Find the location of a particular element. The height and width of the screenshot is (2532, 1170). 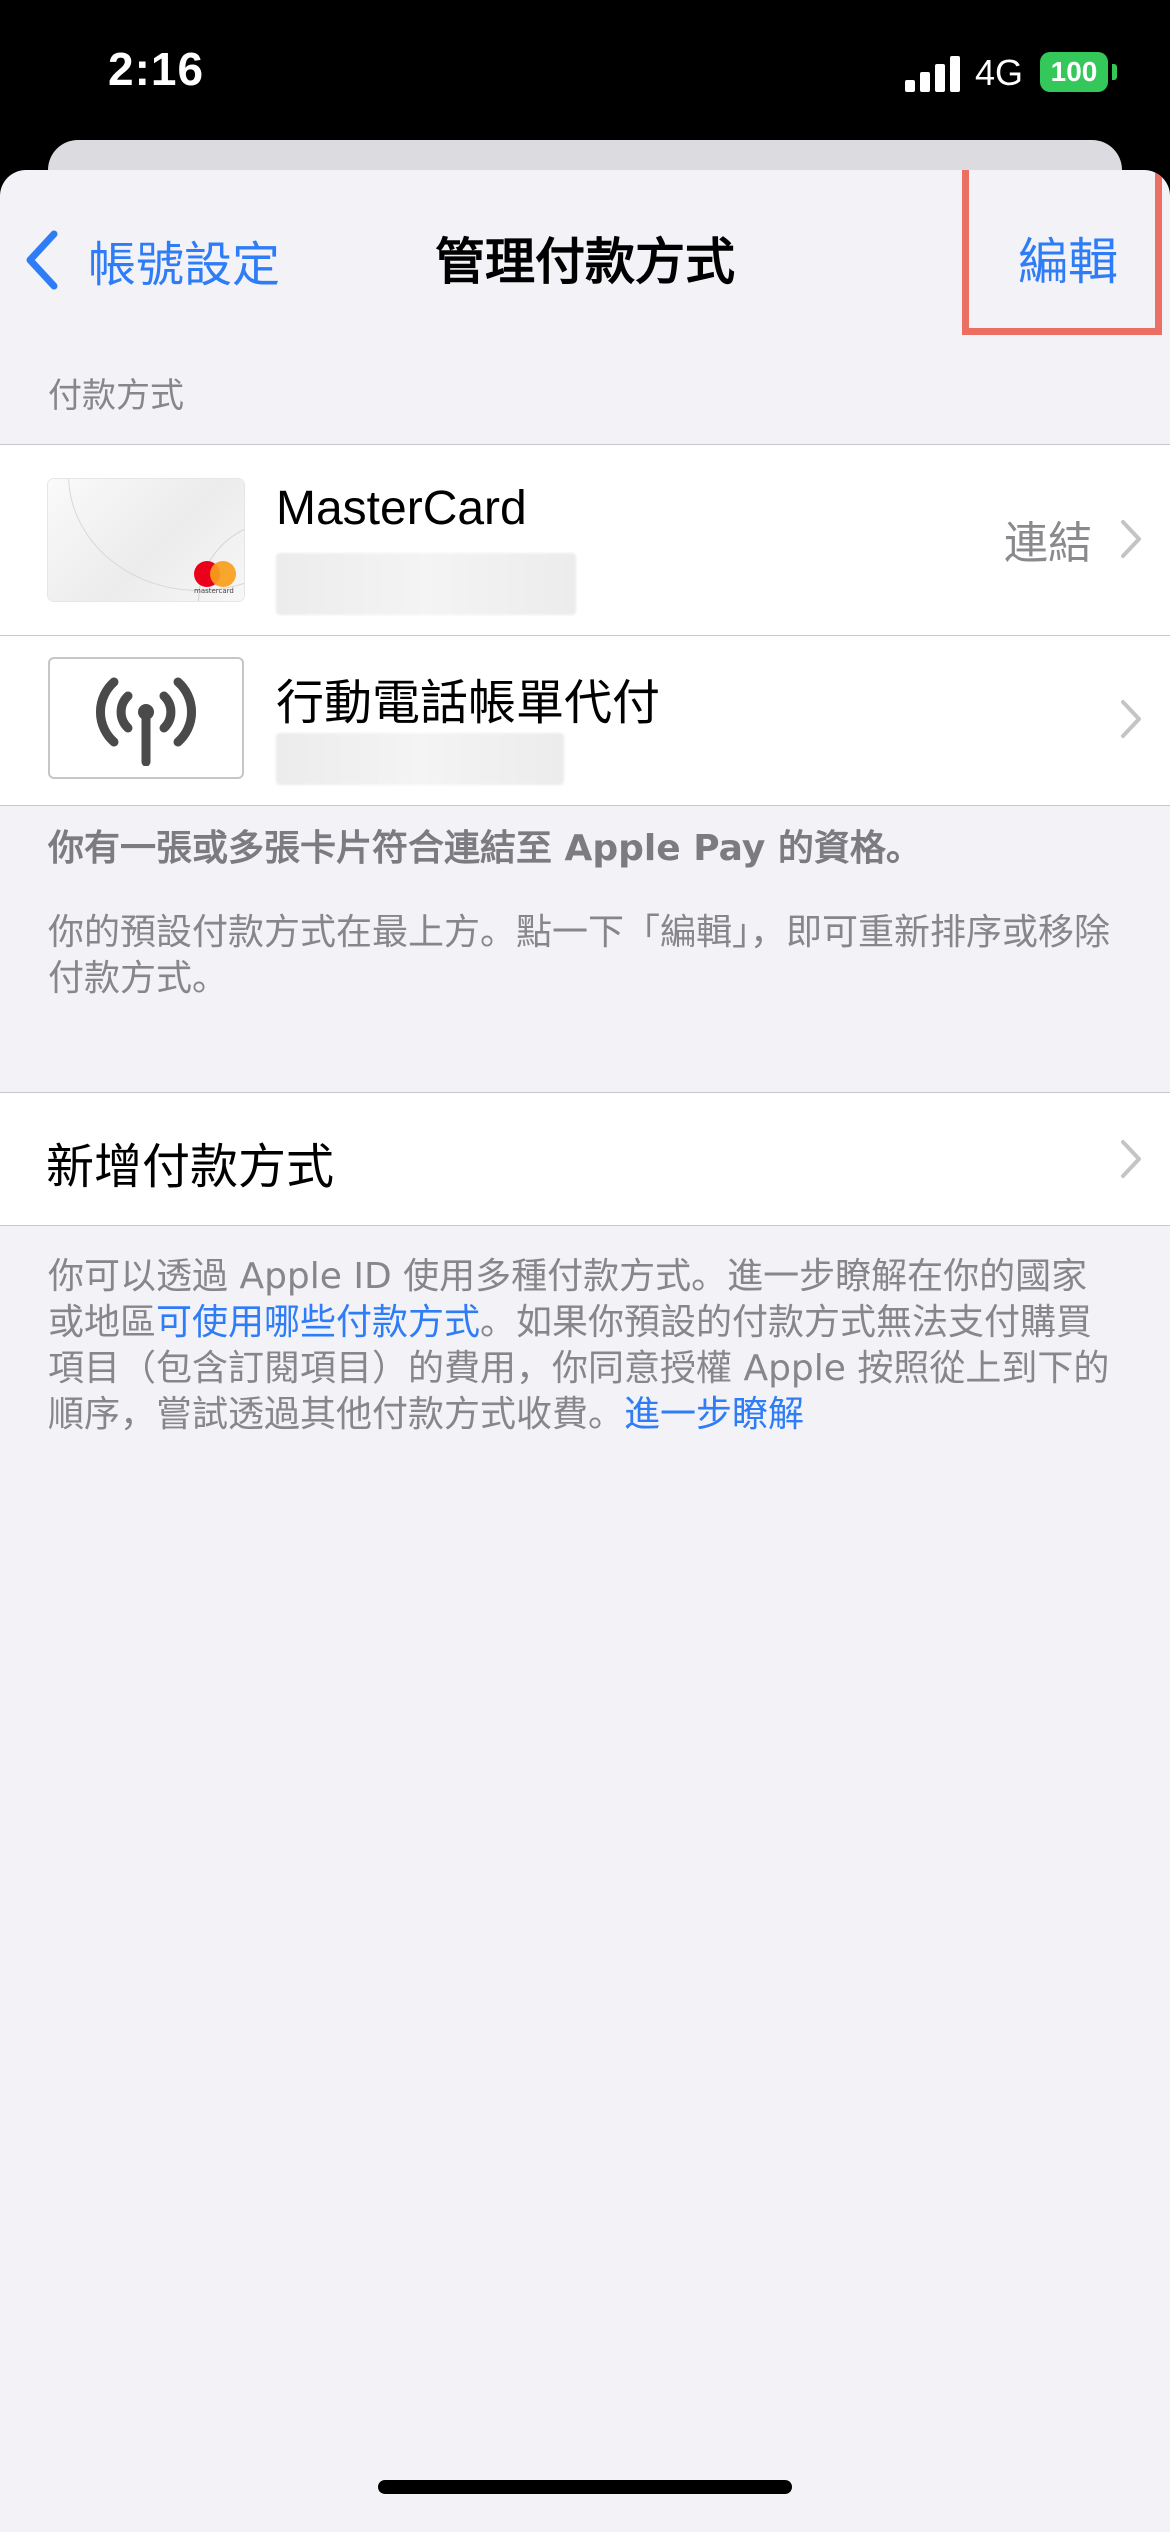

add-method-group: 新增付款方式 is located at coordinates (585, 1159).